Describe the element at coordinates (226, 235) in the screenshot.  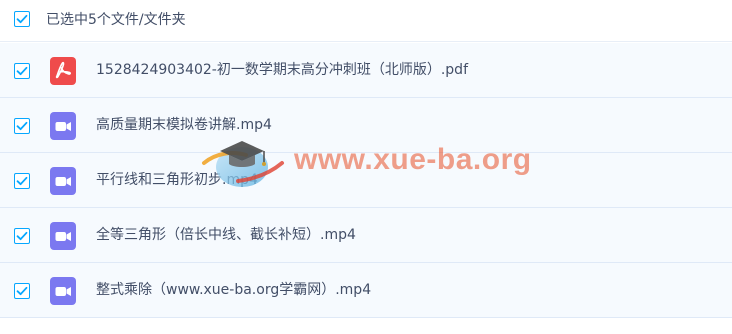
I see `file-name: 全等三角形（倍长中线、截长补短）.mp4` at that location.